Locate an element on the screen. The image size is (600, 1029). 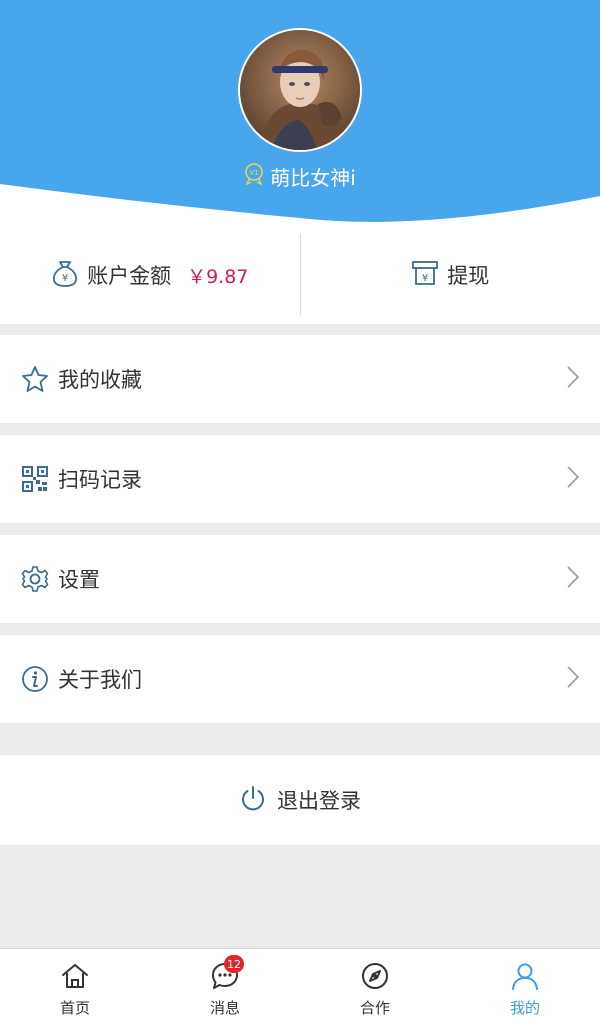
balance-section: ¥ 账户金额 ￥9.87 is located at coordinates (150, 275).